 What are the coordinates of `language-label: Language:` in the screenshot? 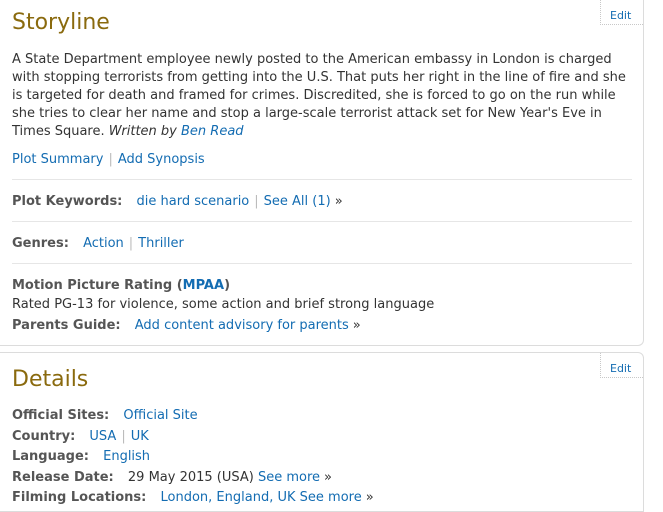 It's located at (50, 456).